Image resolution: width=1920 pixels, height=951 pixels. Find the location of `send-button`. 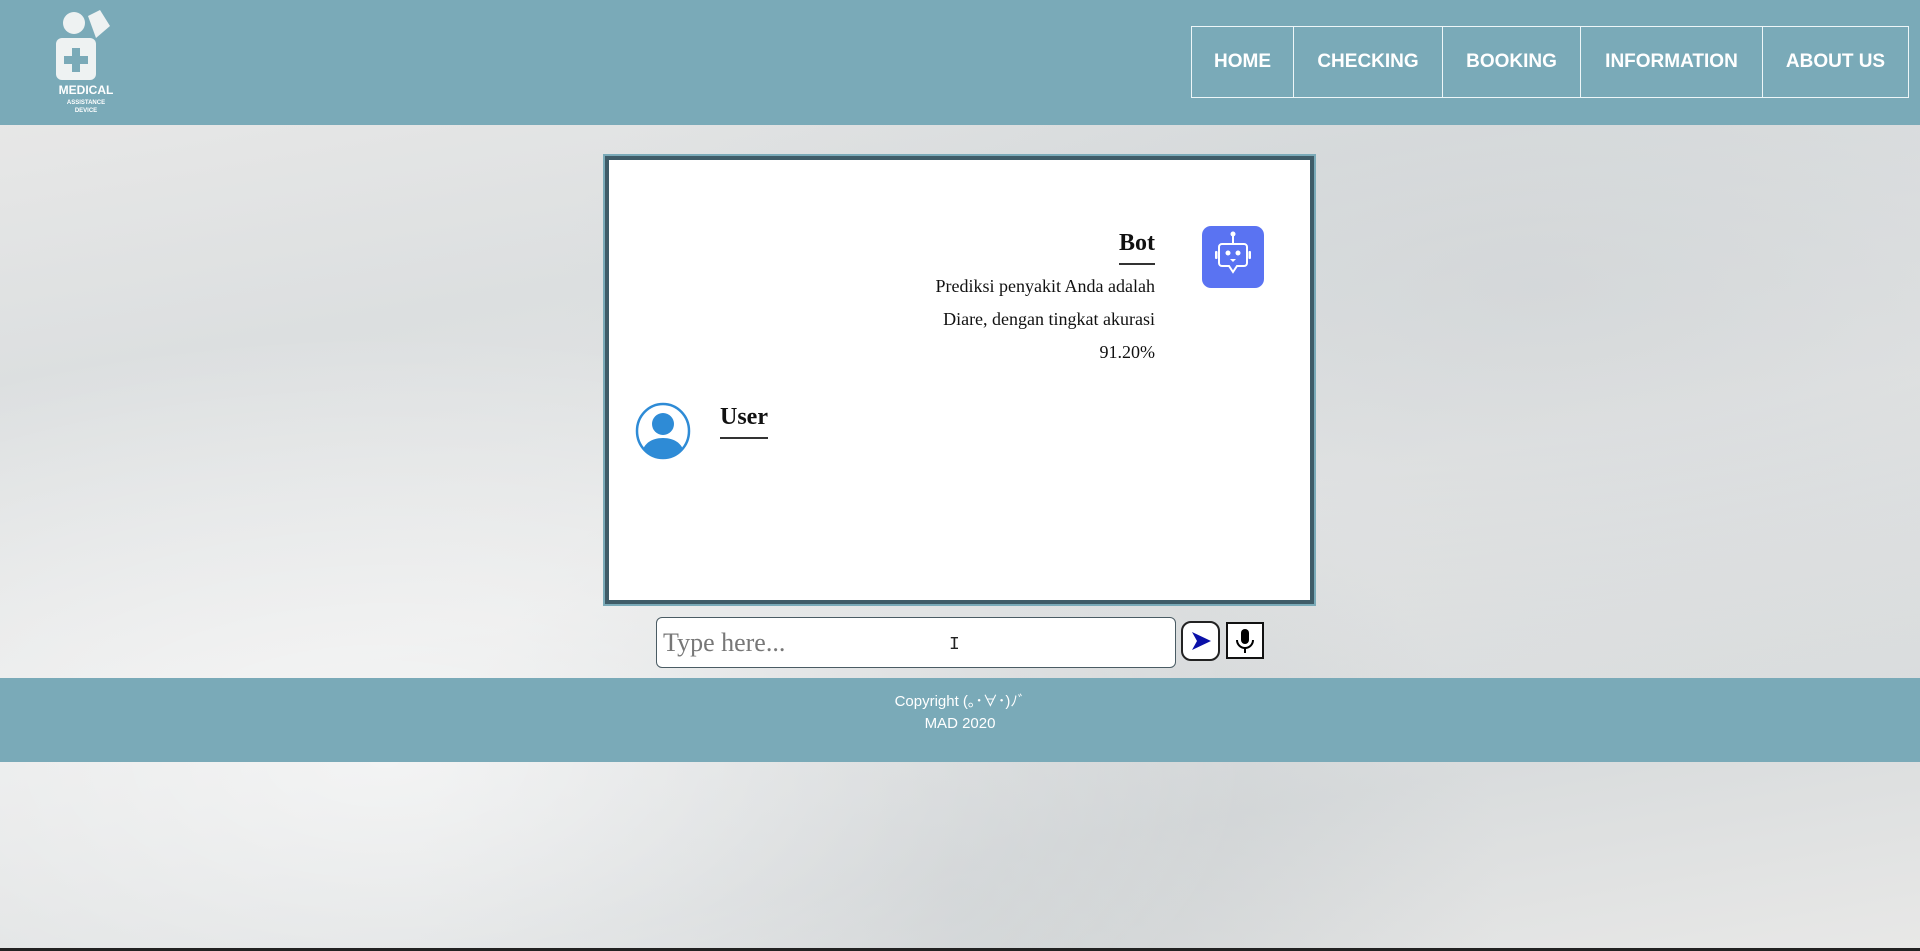

send-button is located at coordinates (1200, 641).